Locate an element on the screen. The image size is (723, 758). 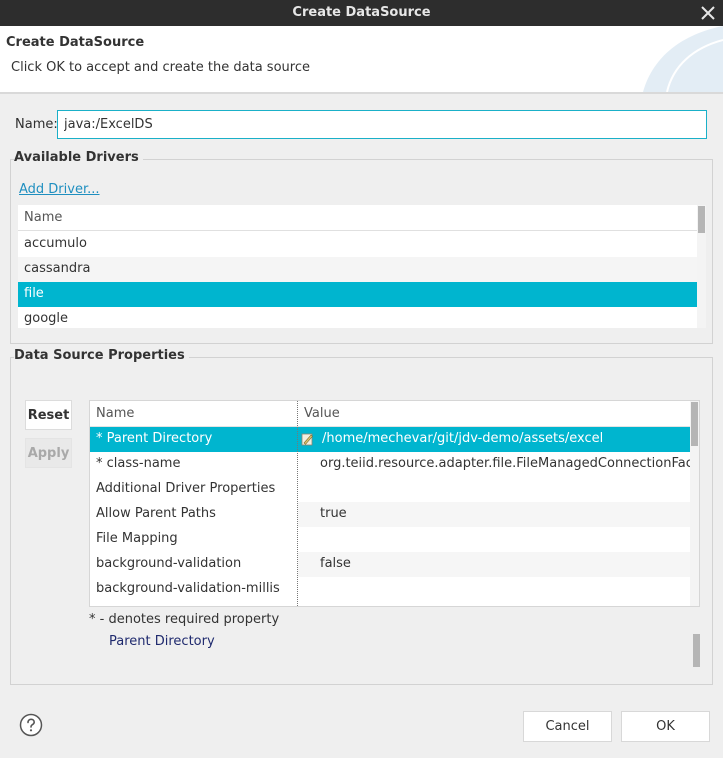
properties-value-column-header: Value is located at coordinates (322, 413).